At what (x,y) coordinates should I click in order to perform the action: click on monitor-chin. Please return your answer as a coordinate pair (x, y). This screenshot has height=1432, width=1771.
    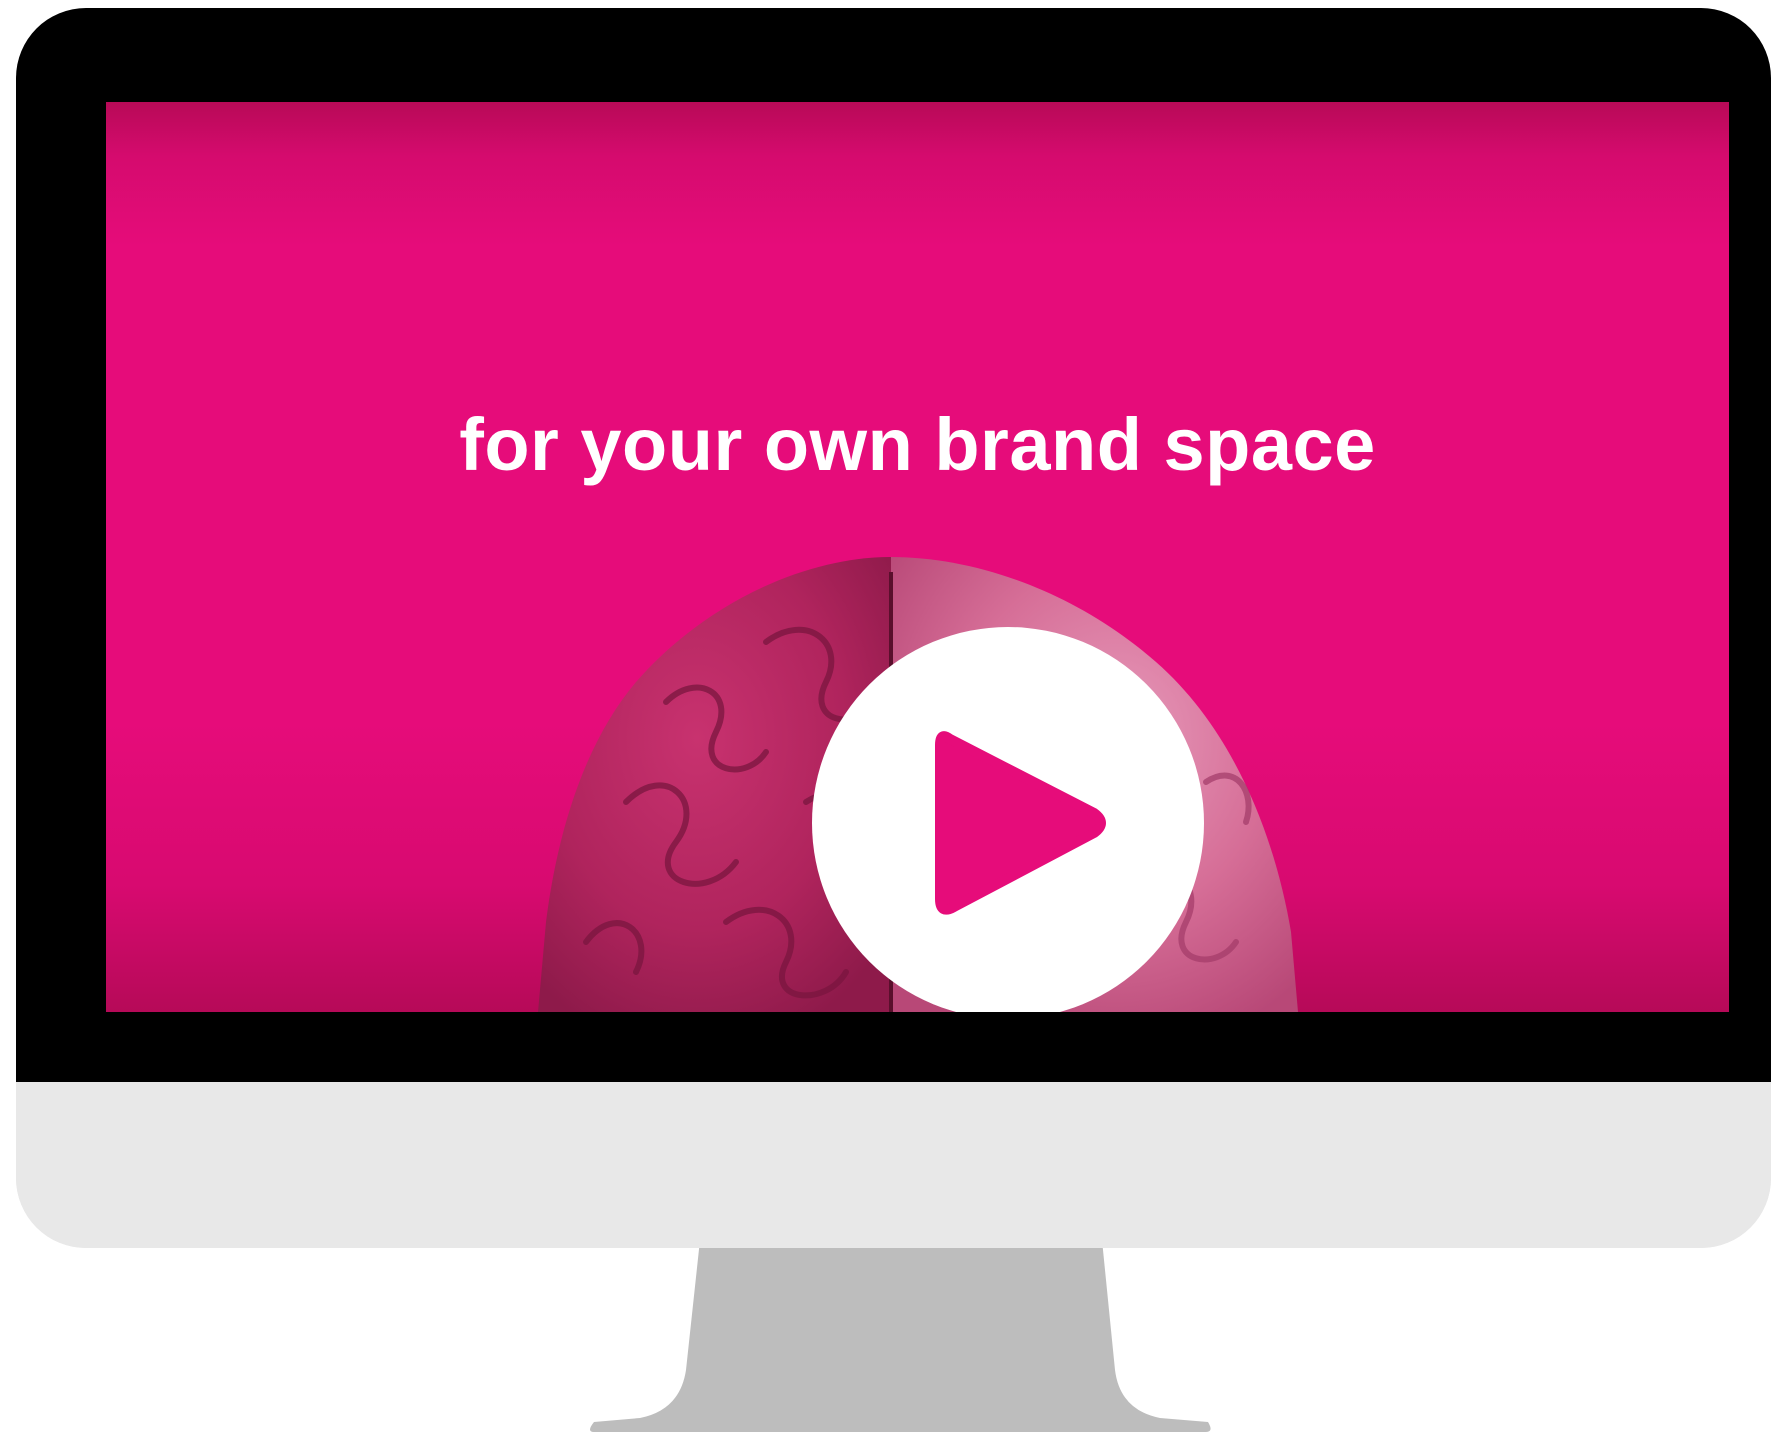
    Looking at the image, I should click on (893, 1165).